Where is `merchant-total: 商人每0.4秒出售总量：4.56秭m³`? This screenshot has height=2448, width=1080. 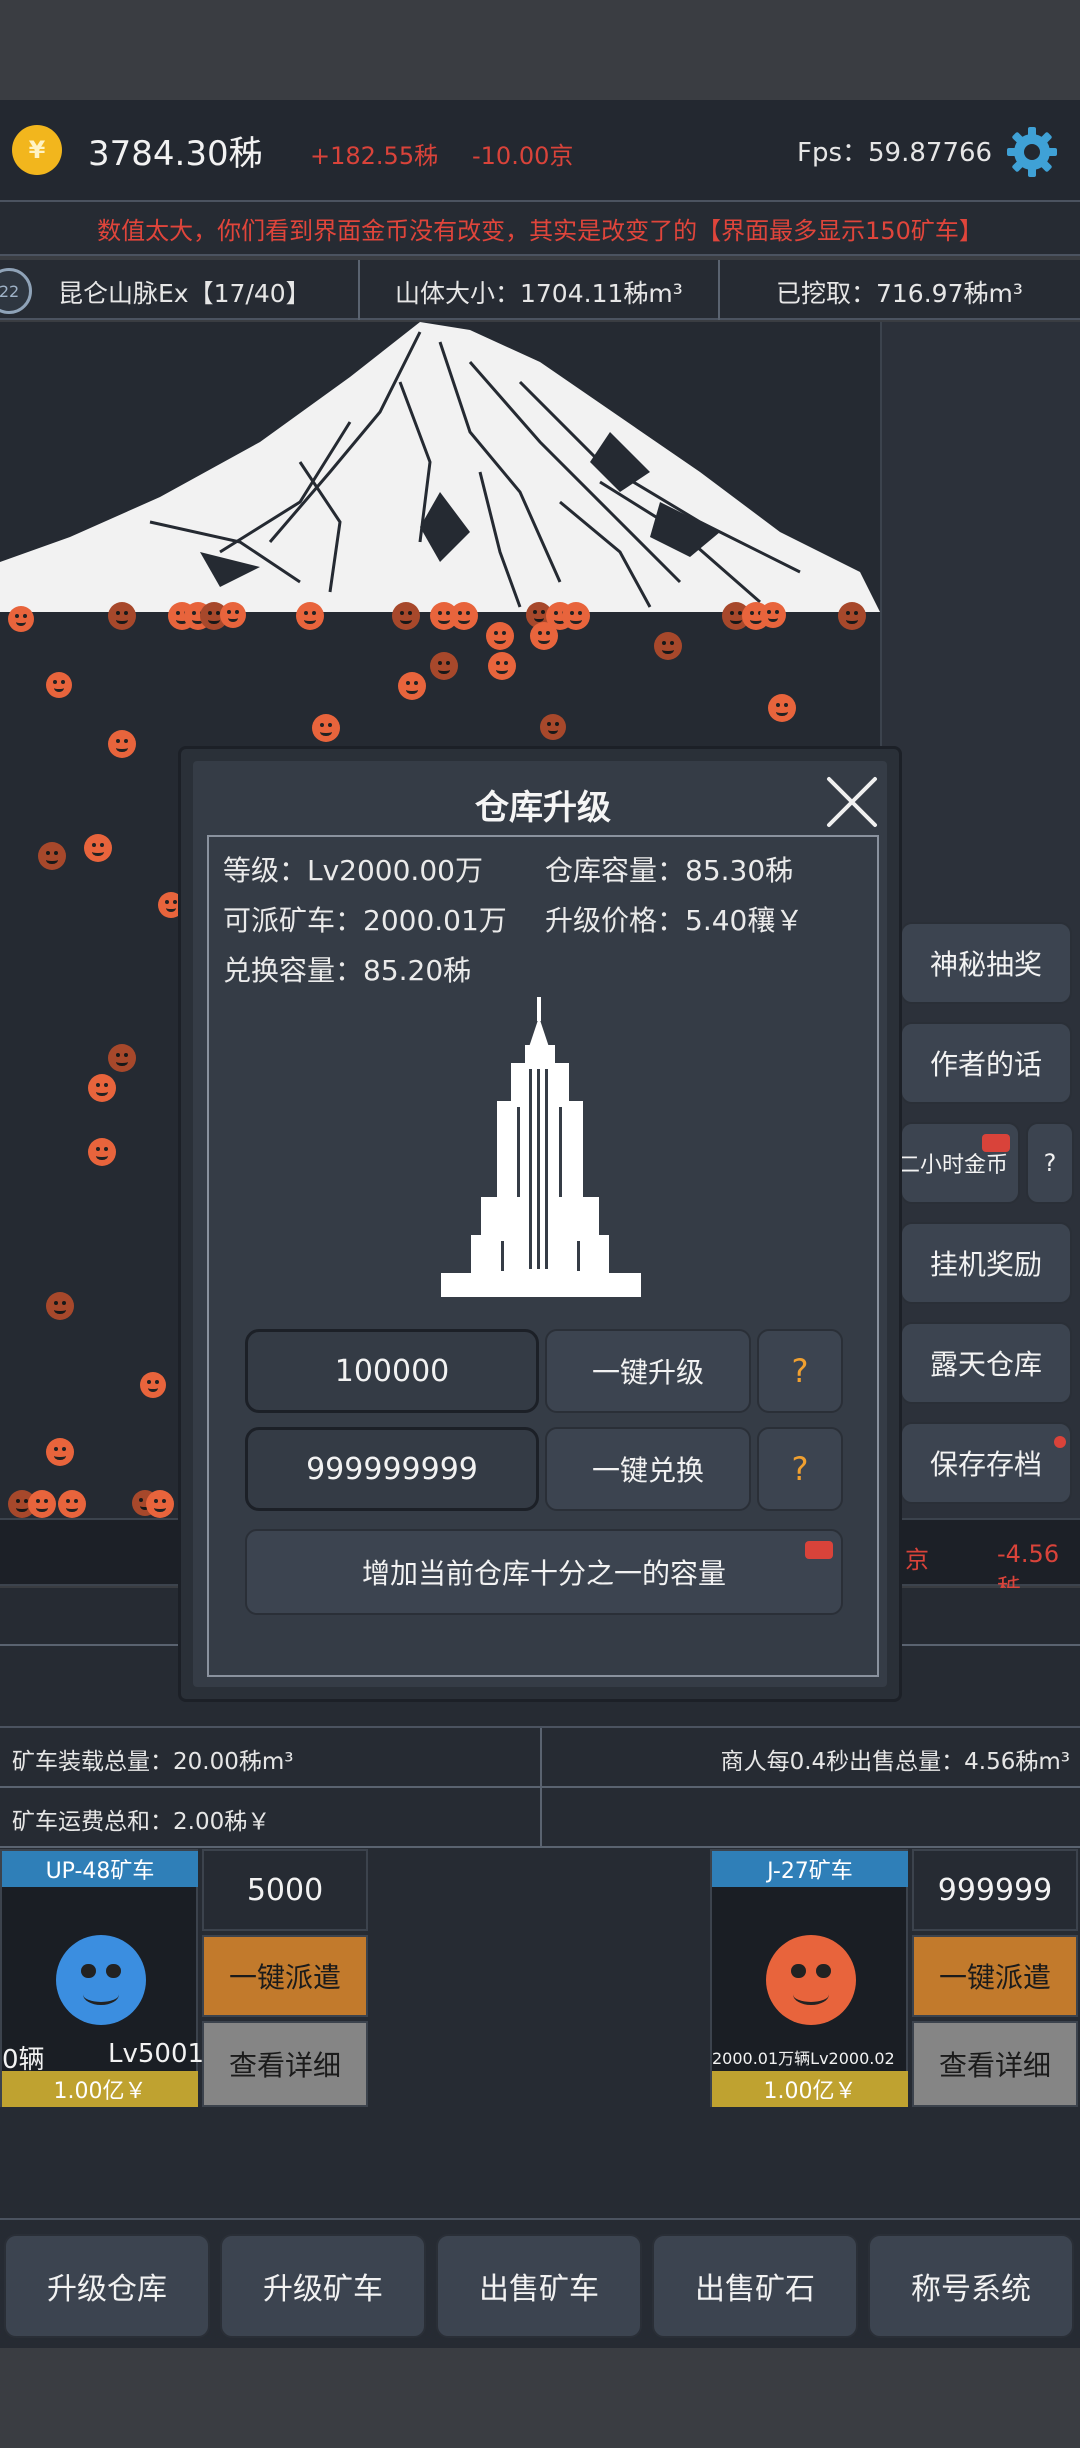
merchant-total: 商人每0.4秒出售总量：4.56秭m³ is located at coordinates (895, 1762).